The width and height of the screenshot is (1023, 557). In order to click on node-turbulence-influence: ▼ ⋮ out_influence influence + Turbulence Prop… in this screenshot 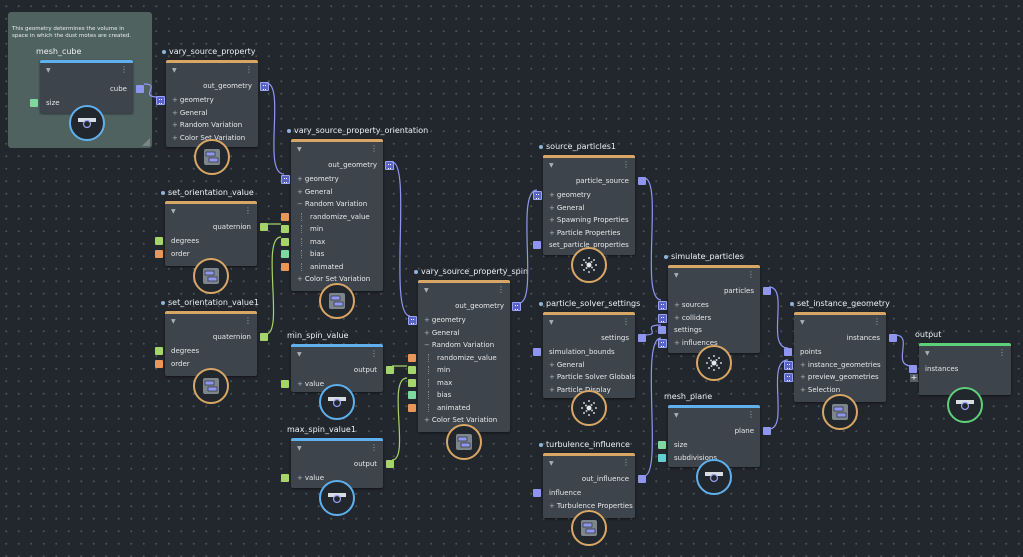, I will do `click(589, 485)`.